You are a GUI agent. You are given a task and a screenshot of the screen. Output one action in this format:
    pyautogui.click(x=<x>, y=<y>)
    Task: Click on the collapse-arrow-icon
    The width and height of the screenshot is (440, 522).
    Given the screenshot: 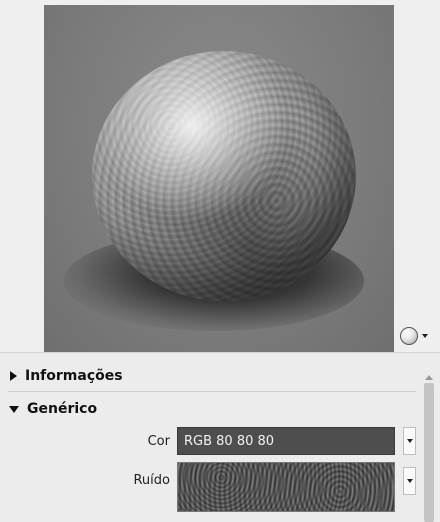 What is the action you would take?
    pyautogui.click(x=14, y=409)
    